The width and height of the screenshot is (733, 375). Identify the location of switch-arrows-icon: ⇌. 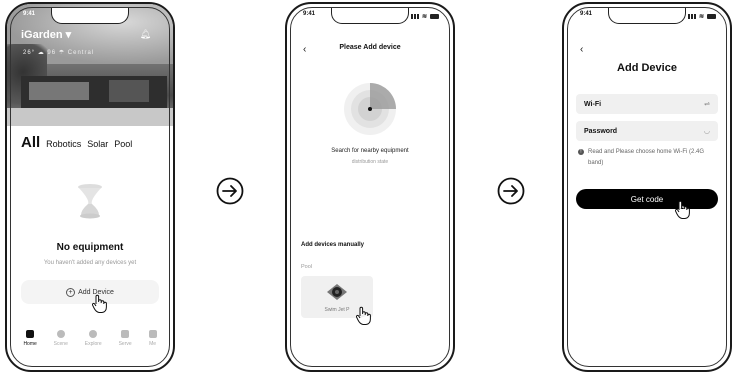
(707, 104).